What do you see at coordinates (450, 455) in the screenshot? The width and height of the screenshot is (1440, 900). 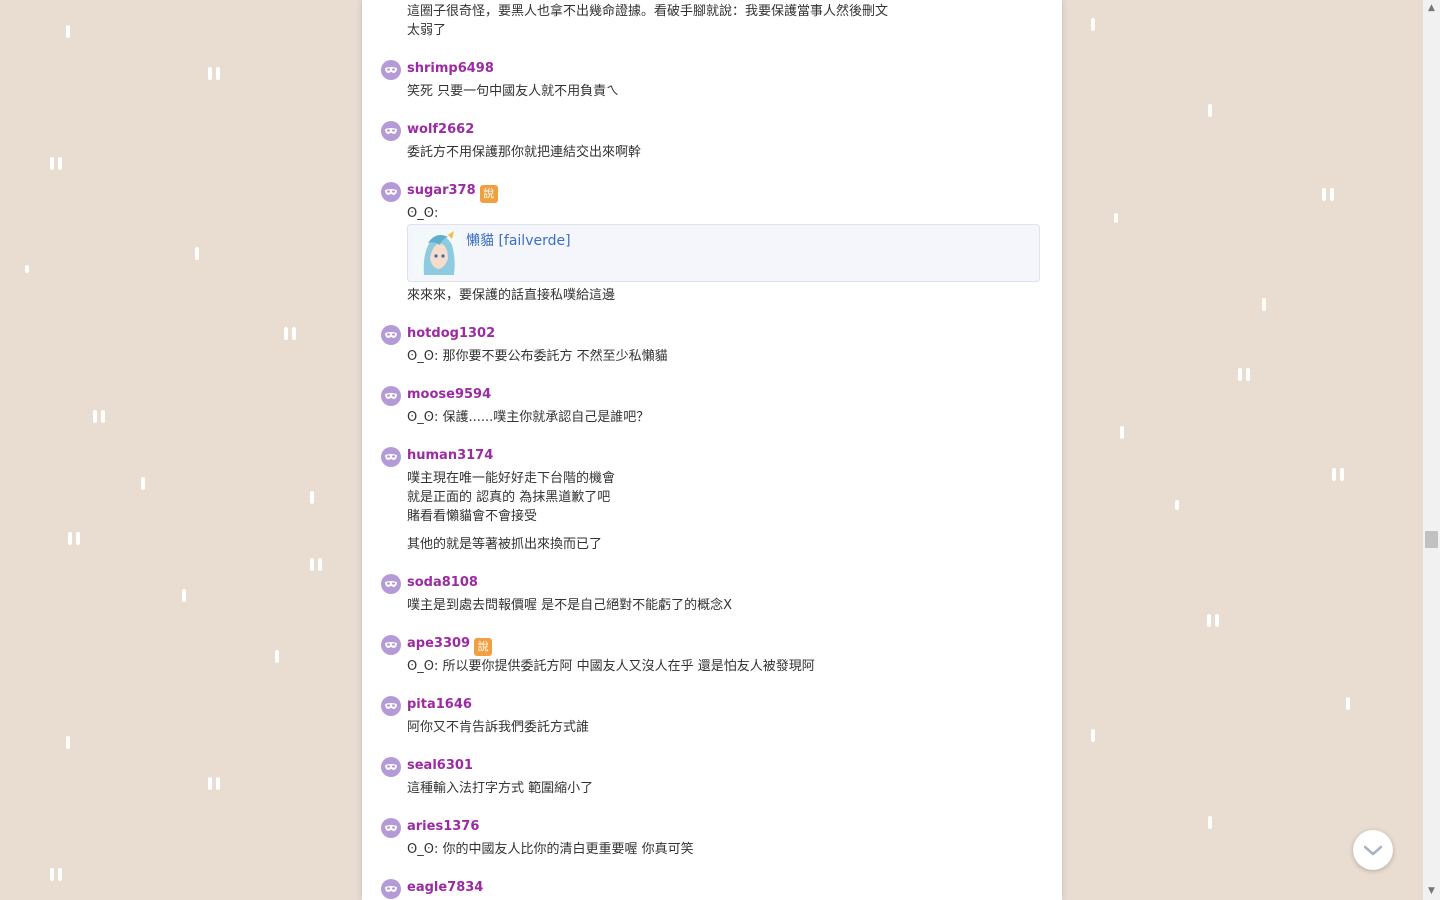 I see `username: human3174` at bounding box center [450, 455].